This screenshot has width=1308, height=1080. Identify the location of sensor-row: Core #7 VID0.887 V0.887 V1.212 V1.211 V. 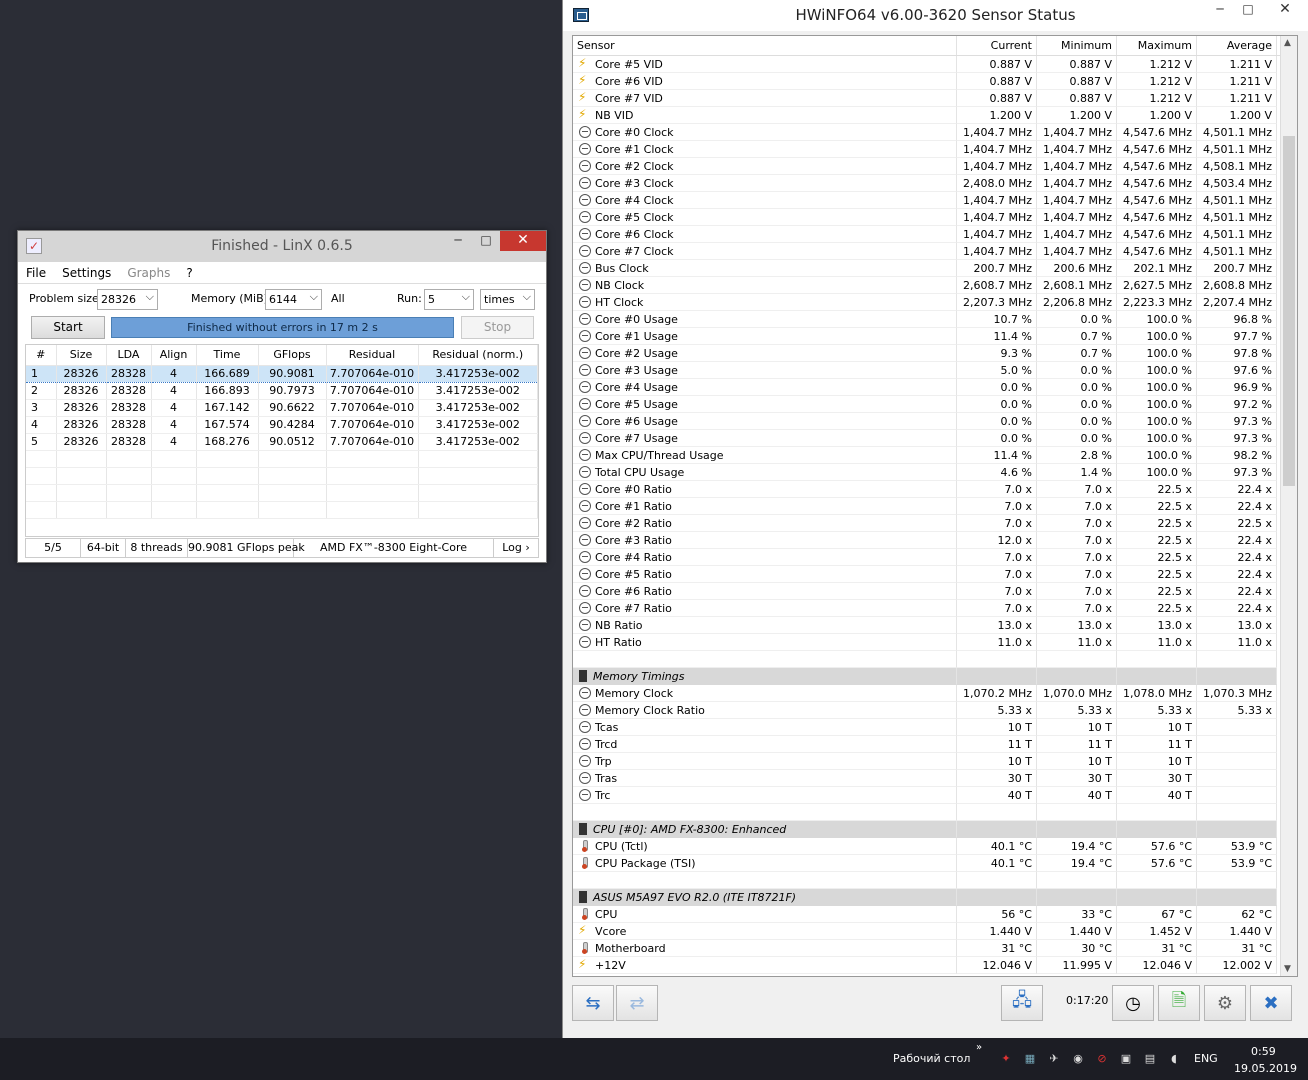
(935, 98).